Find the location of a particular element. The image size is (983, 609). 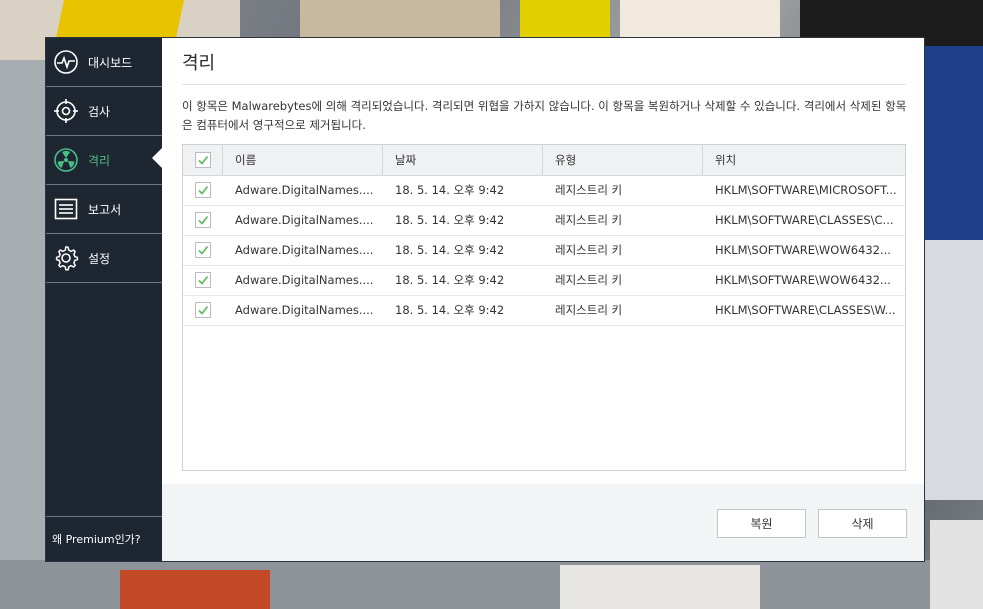

gear-icon is located at coordinates (66, 258).